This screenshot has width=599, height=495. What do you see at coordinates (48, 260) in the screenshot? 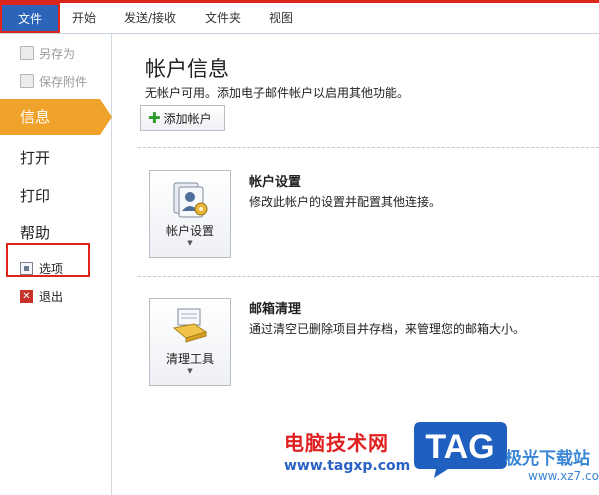
I see `highlight-box` at bounding box center [48, 260].